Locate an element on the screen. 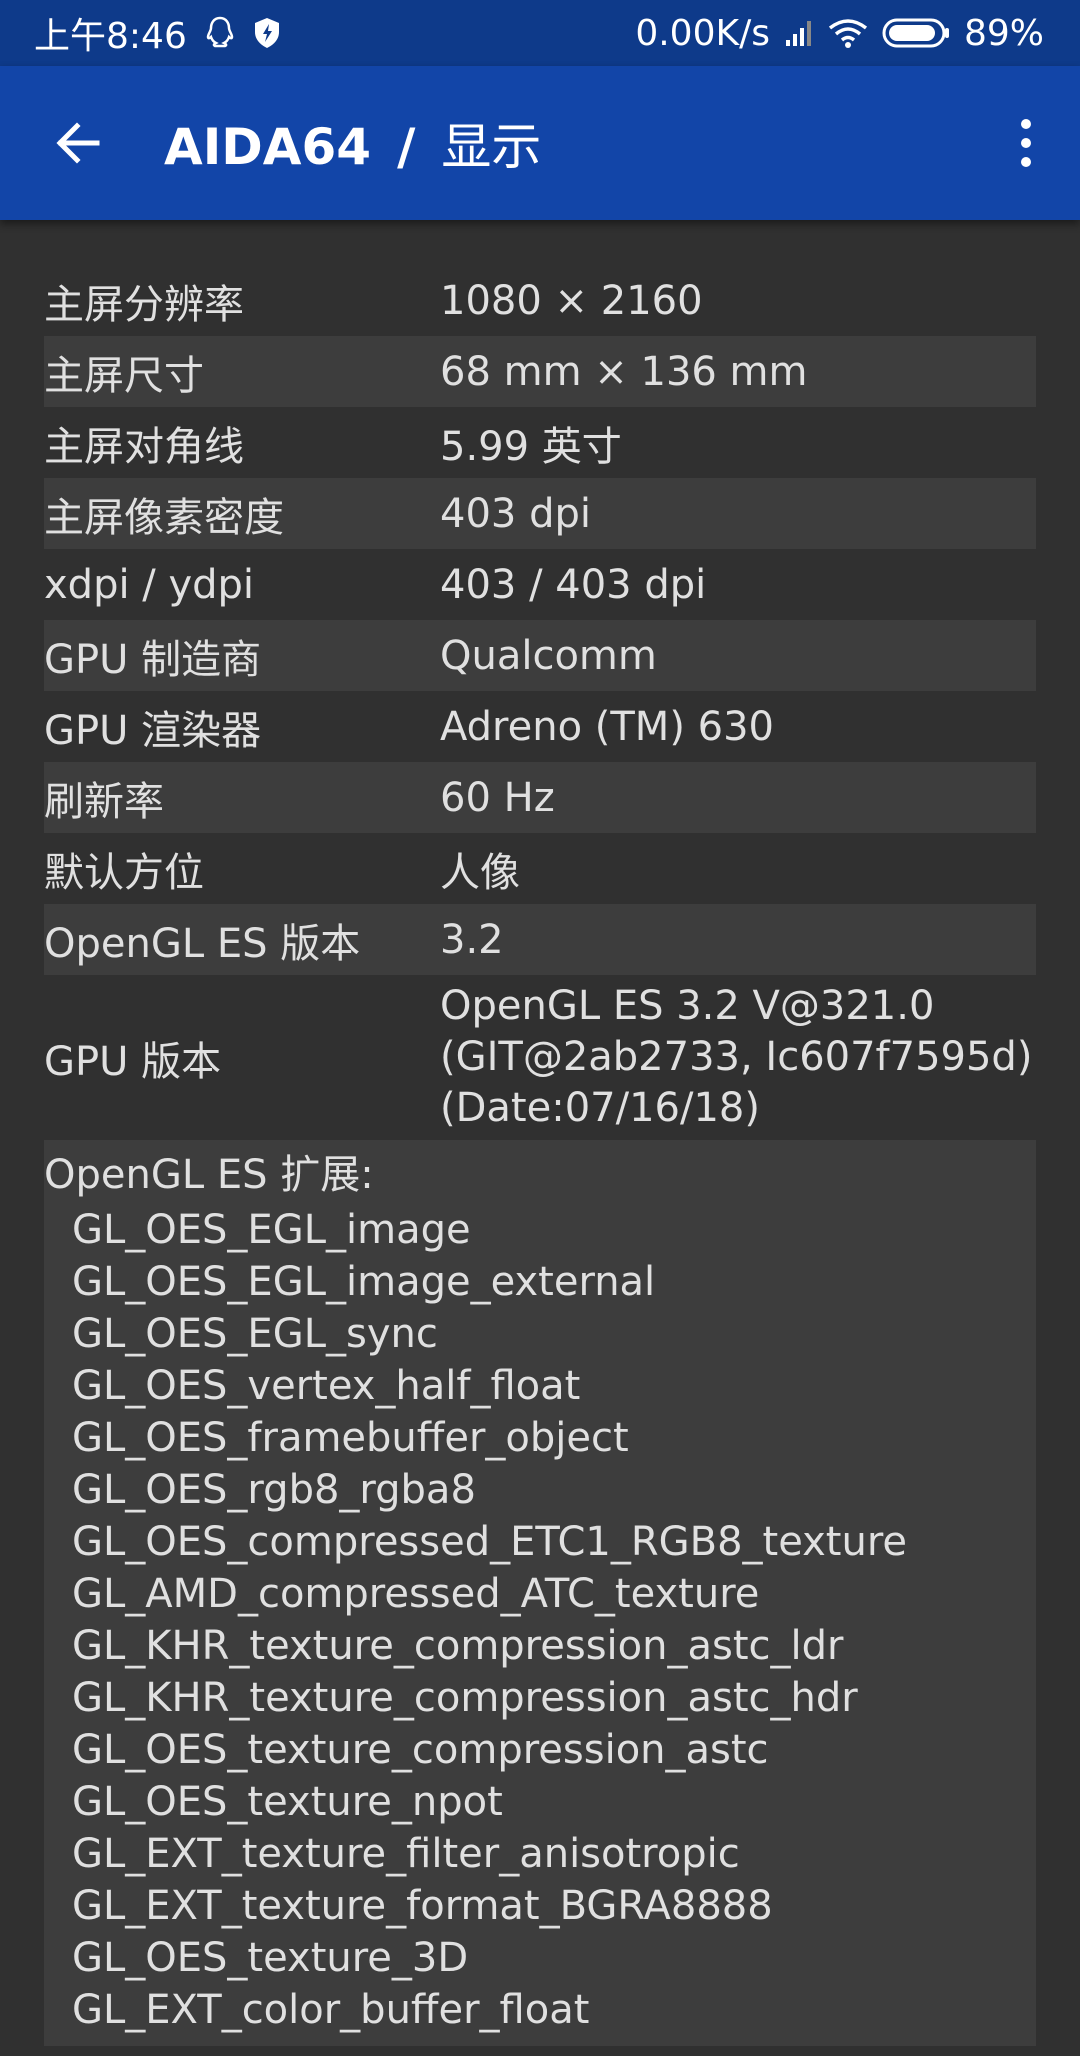 This screenshot has height=2056, width=1080. extension-item: GL_OES_EGL_image_external is located at coordinates (364, 1282).